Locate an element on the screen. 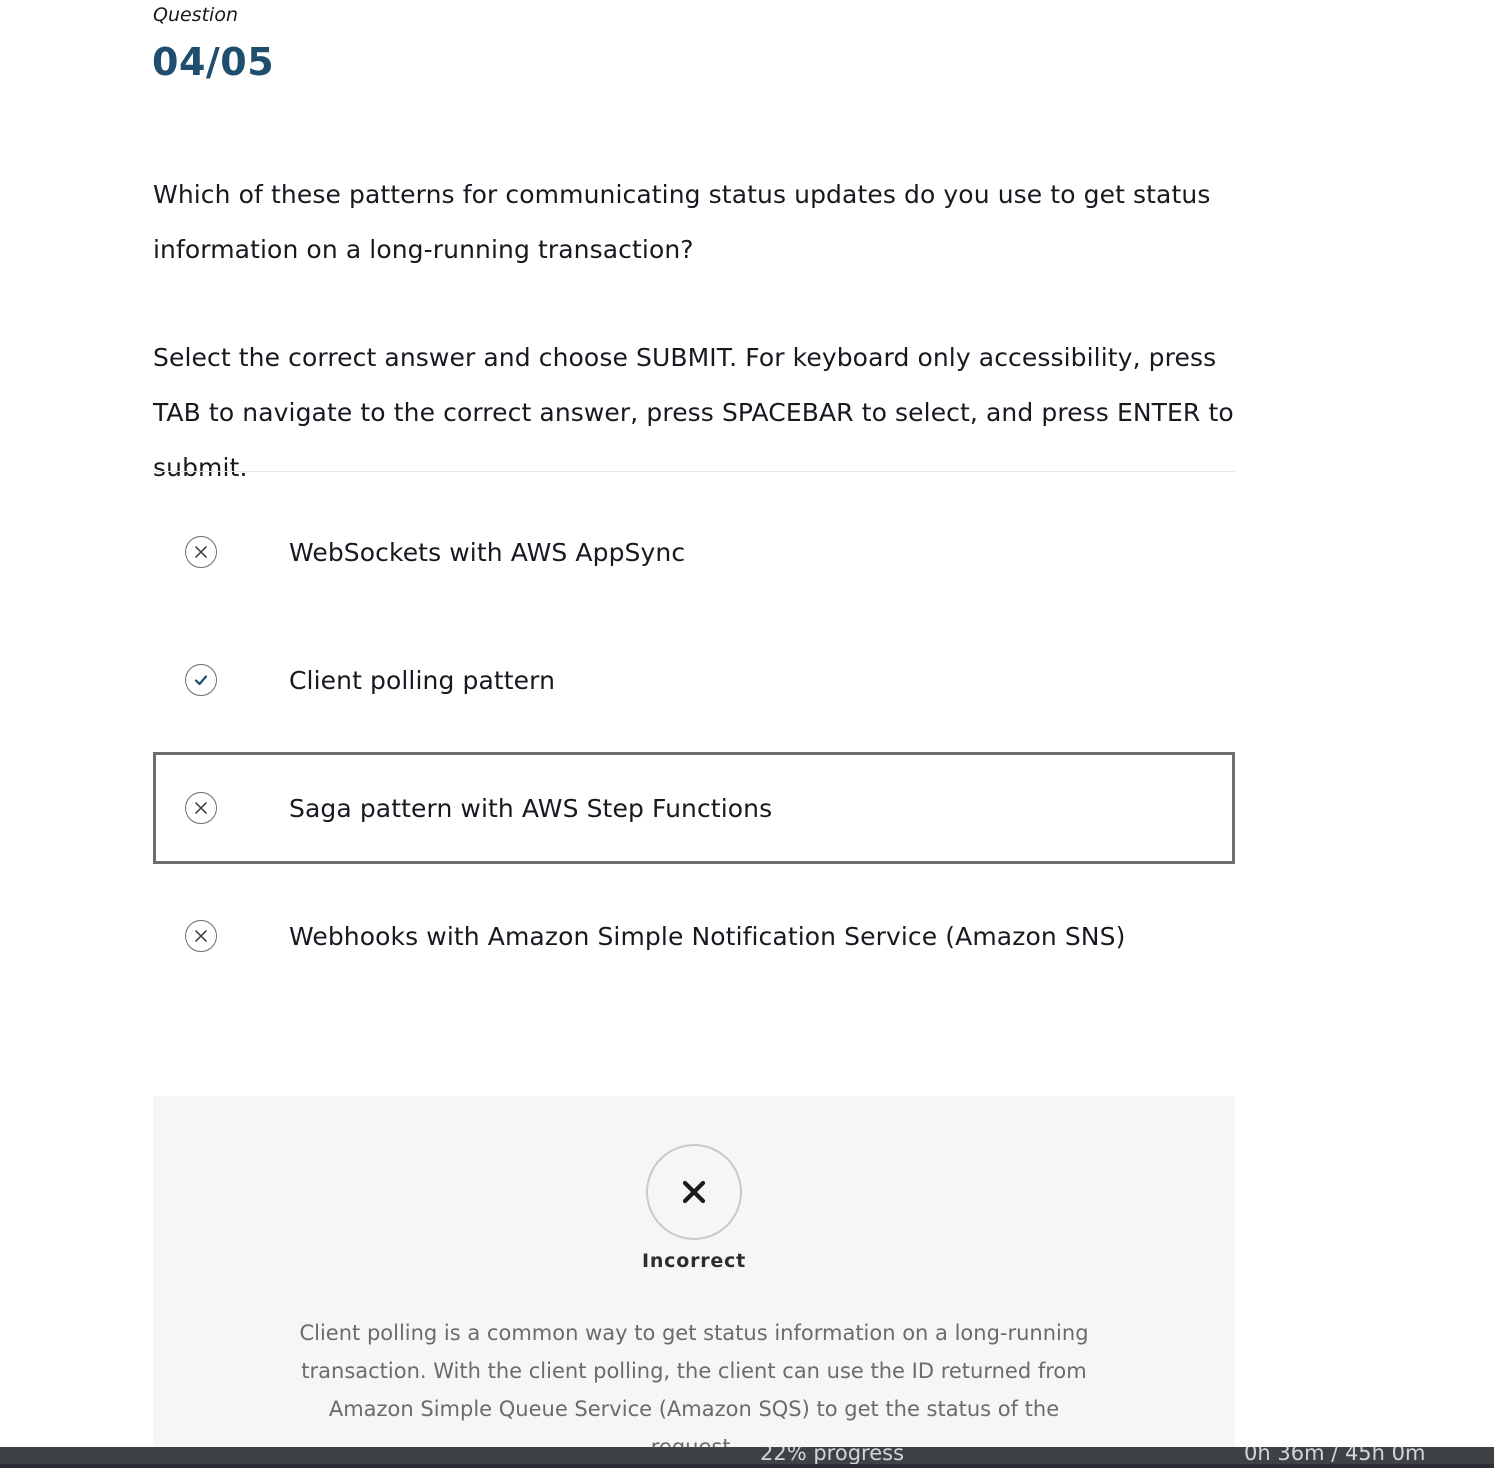 The height and width of the screenshot is (1468, 1494). x-icon is located at coordinates (694, 1192).